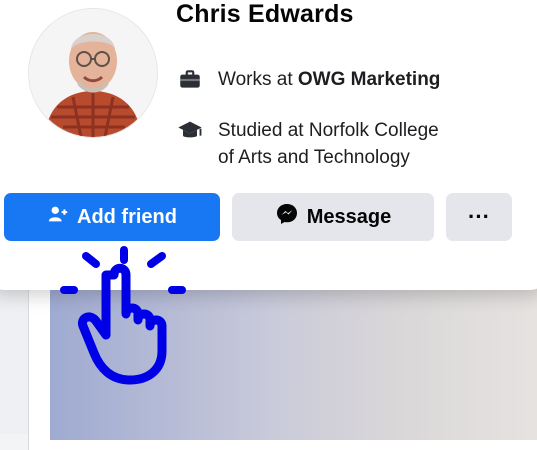 The width and height of the screenshot is (537, 450). I want to click on more-options-label: ···, so click(479, 216).